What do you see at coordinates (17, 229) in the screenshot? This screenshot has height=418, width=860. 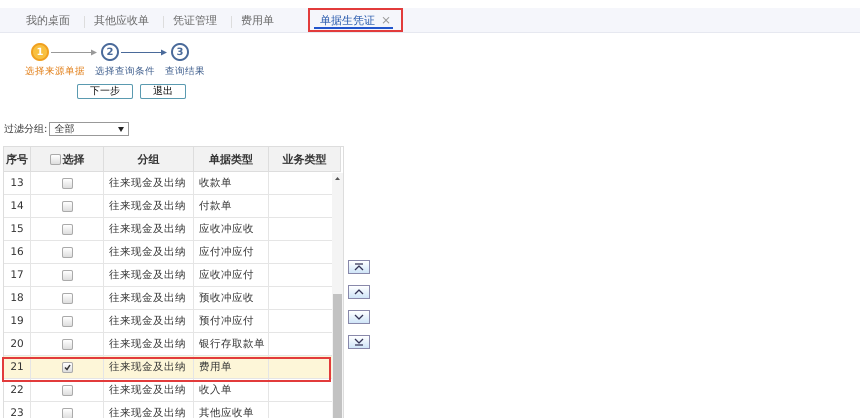 I see `row-number: 15` at bounding box center [17, 229].